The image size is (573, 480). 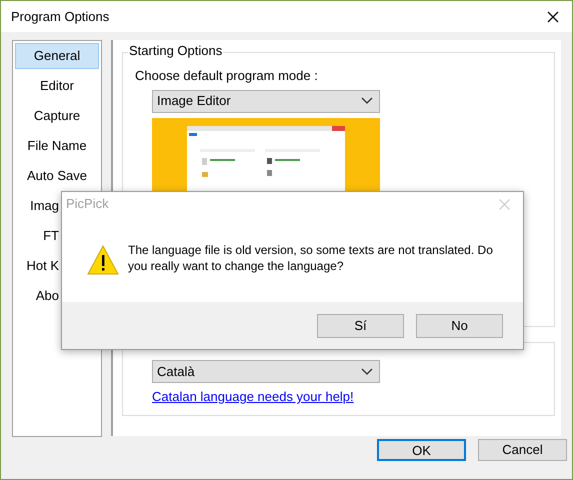 What do you see at coordinates (266, 101) in the screenshot?
I see `dropdown: Image Editor` at bounding box center [266, 101].